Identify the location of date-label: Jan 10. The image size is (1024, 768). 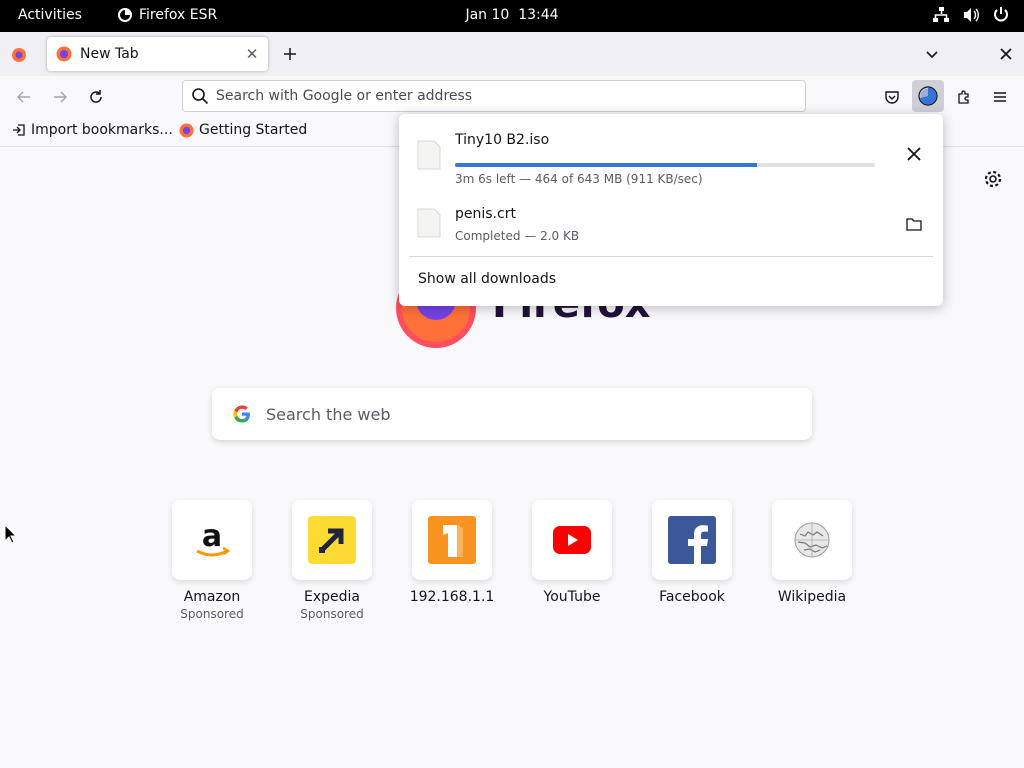
(487, 15).